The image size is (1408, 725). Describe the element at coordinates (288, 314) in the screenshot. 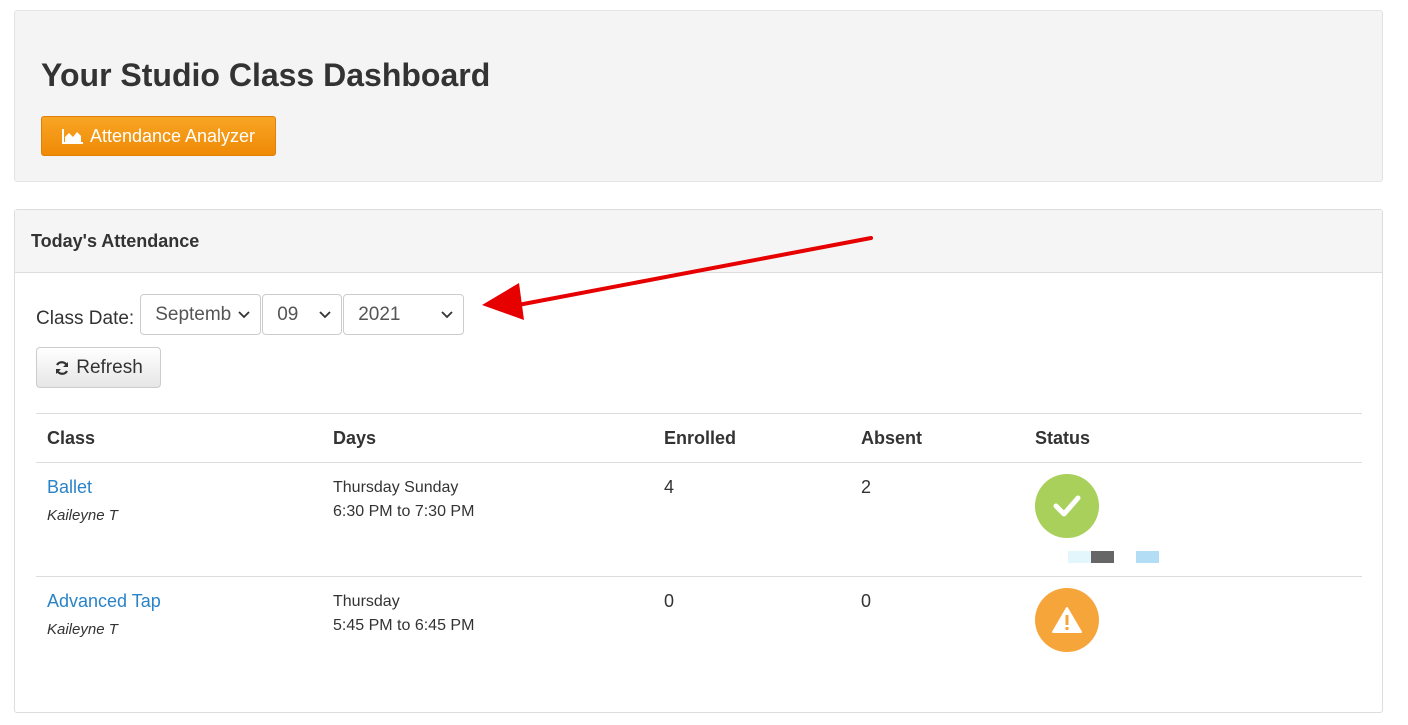

I see `day-value: 09` at that location.